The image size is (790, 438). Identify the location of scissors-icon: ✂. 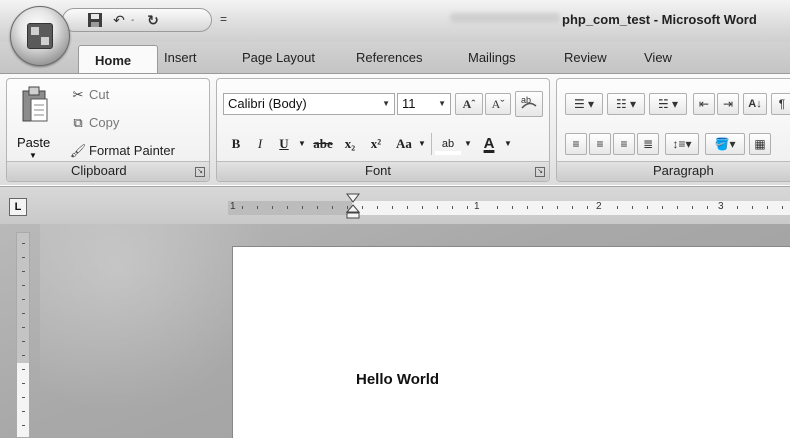
(78, 94).